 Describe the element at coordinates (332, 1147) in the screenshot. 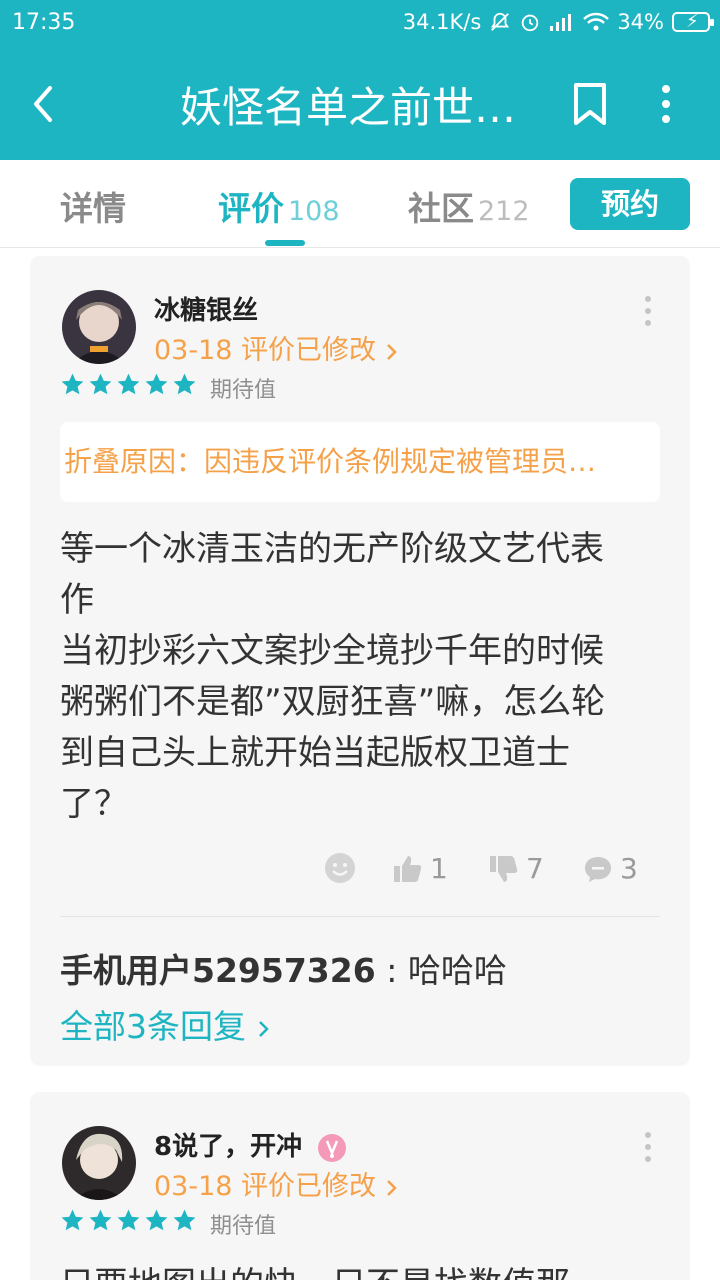

I see `pink-badge-icon` at that location.